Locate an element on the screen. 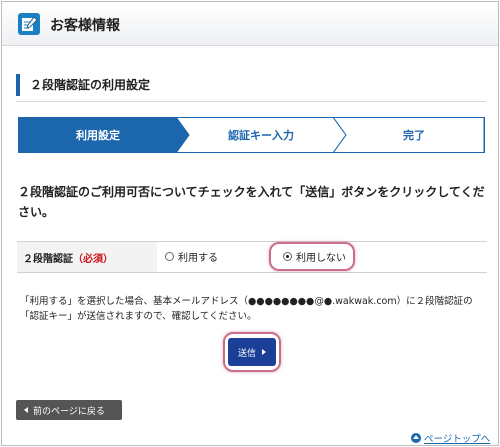  step-3-label: 完了 is located at coordinates (414, 135).